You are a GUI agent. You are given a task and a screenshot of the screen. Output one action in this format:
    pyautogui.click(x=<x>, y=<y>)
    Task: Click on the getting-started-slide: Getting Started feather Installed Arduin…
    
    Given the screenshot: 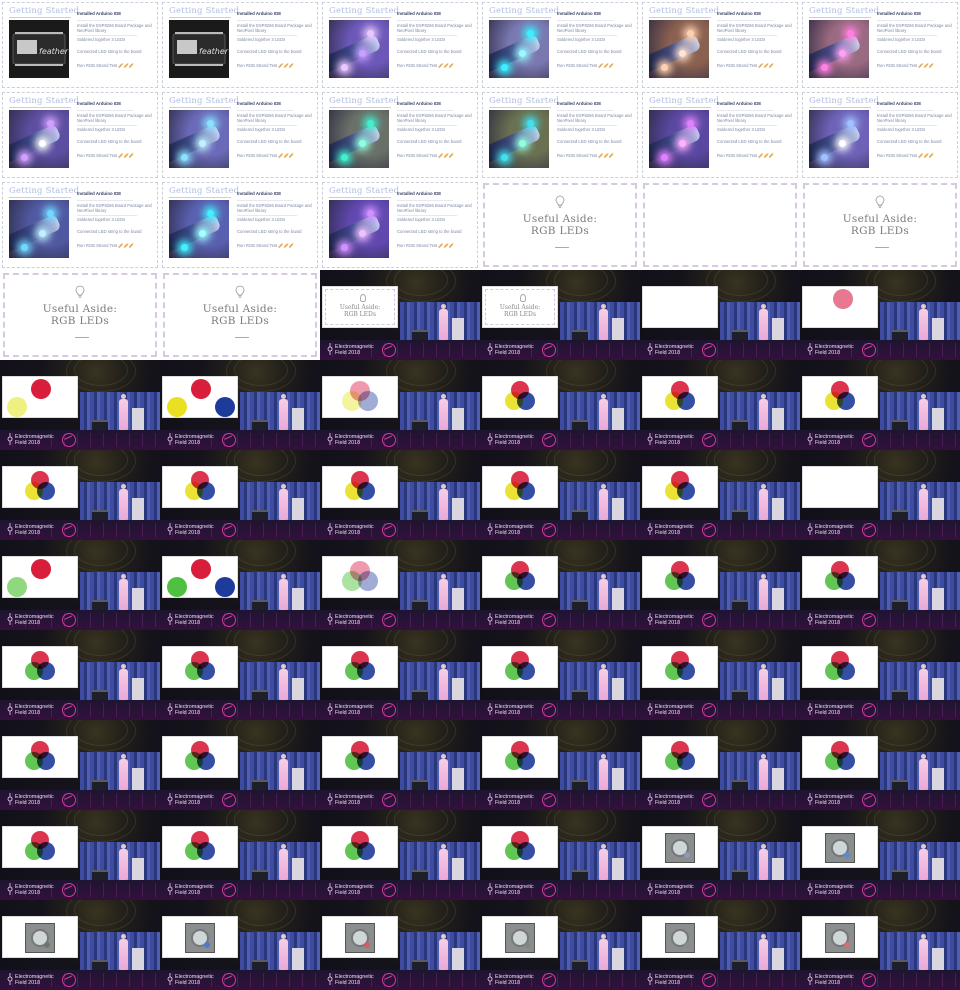 What is the action you would take?
    pyautogui.click(x=80, y=45)
    